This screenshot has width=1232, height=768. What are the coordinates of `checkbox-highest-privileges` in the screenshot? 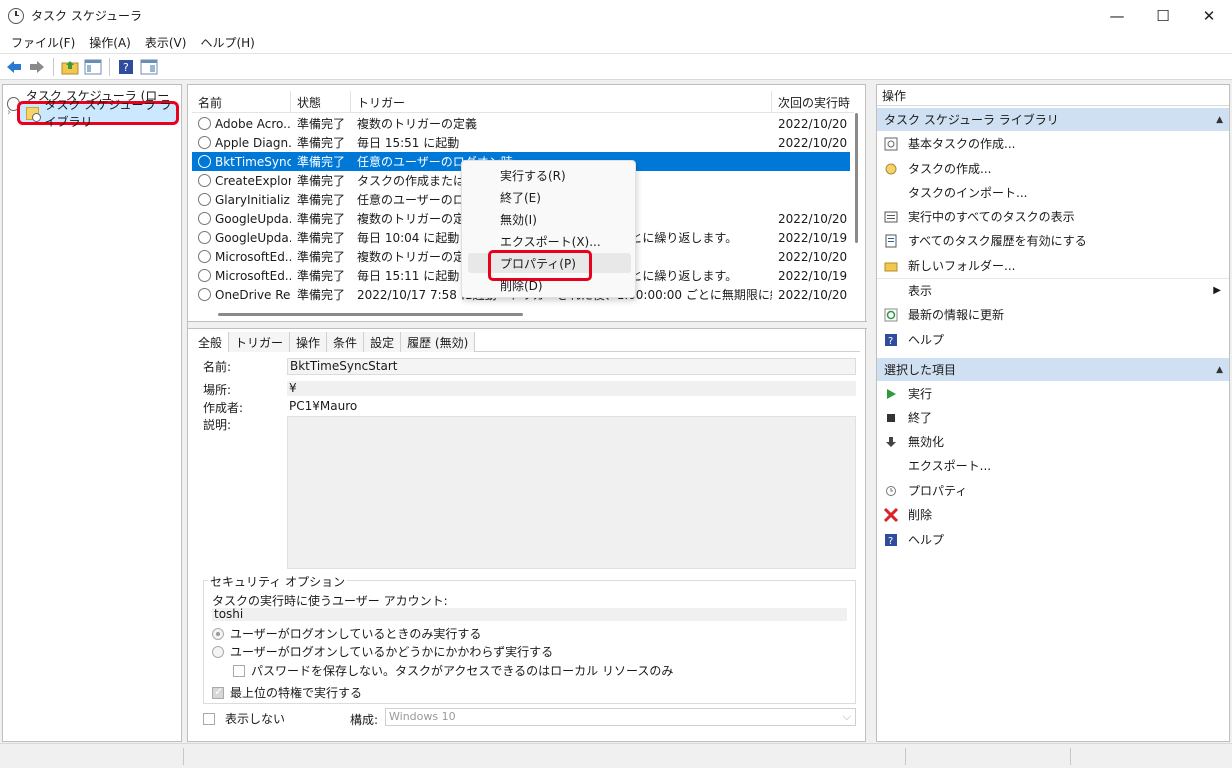 It's located at (218, 692).